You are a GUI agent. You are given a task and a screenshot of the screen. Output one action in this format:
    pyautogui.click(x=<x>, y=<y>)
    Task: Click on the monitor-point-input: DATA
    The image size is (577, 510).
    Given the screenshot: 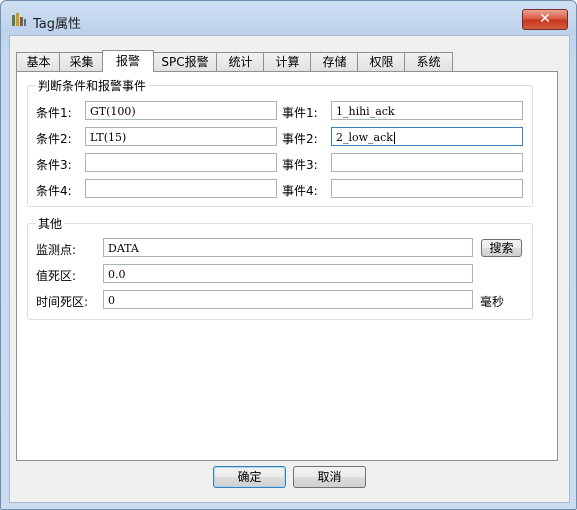 What is the action you would take?
    pyautogui.click(x=288, y=247)
    